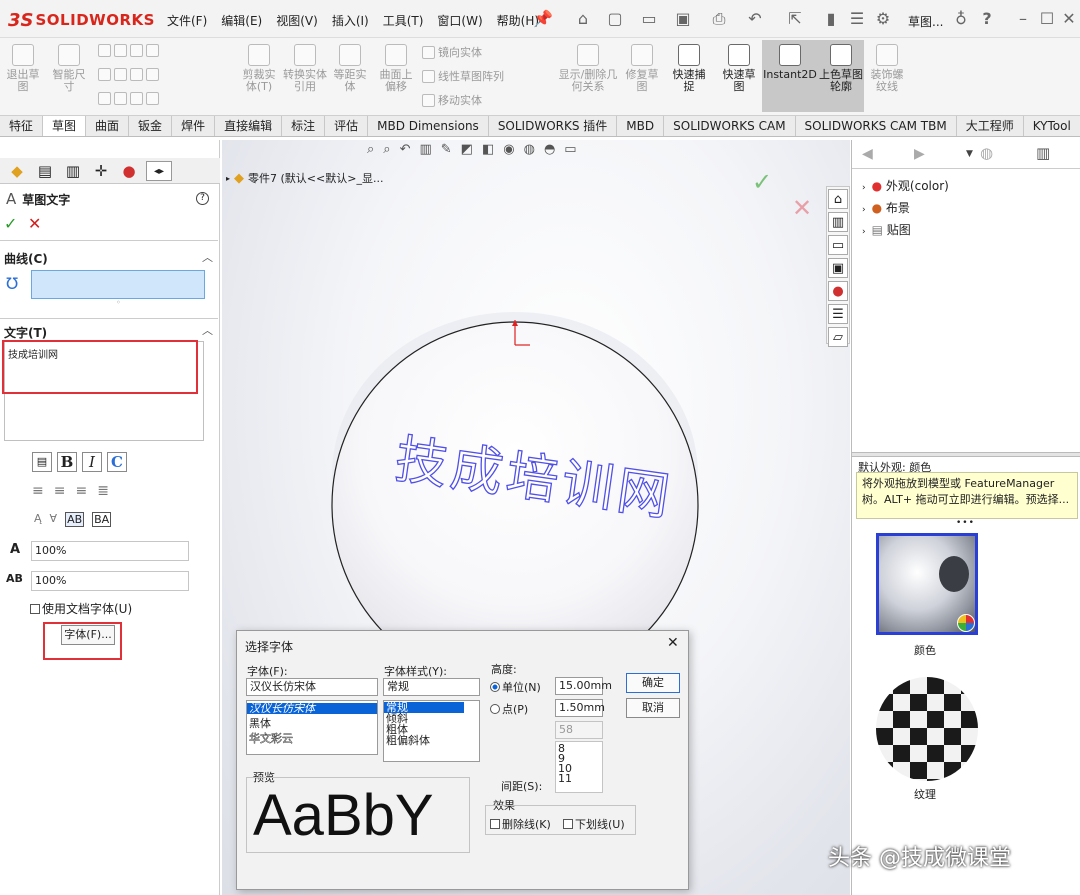 The width and height of the screenshot is (1080, 895). What do you see at coordinates (38, 491) in the screenshot?
I see `align-left-icon: ≡` at bounding box center [38, 491].